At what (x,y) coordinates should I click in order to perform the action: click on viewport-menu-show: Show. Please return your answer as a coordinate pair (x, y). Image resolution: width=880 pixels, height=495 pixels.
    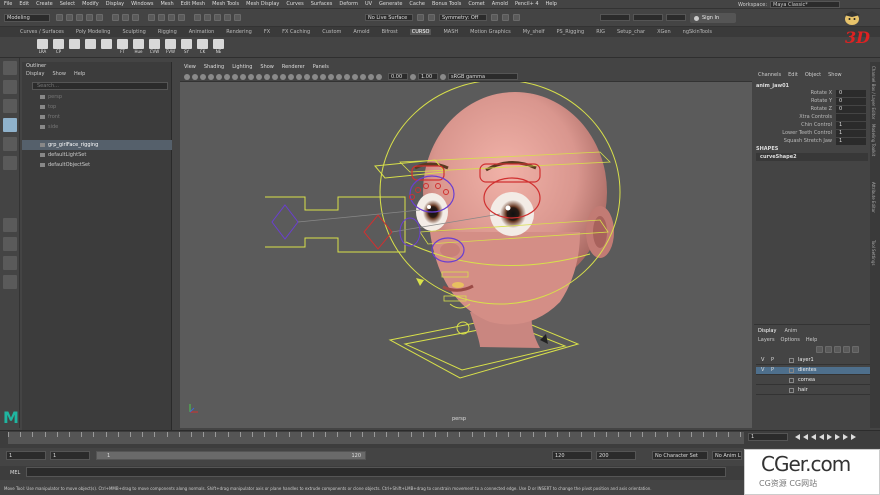
    Looking at the image, I should click on (267, 67).